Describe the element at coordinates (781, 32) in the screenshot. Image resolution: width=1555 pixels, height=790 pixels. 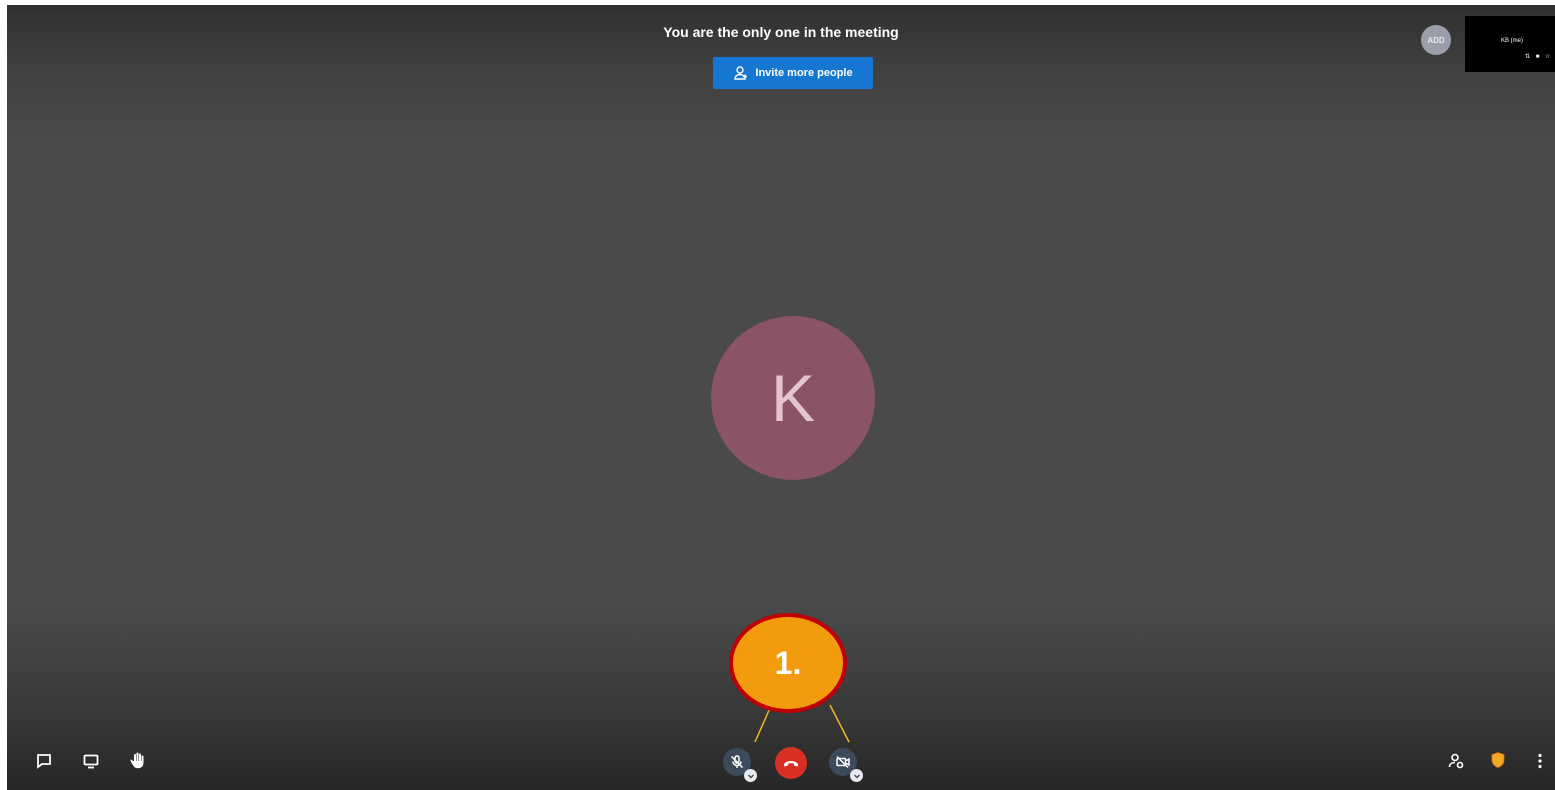
I see `meeting-status-message: You are the only one in the meeting` at that location.